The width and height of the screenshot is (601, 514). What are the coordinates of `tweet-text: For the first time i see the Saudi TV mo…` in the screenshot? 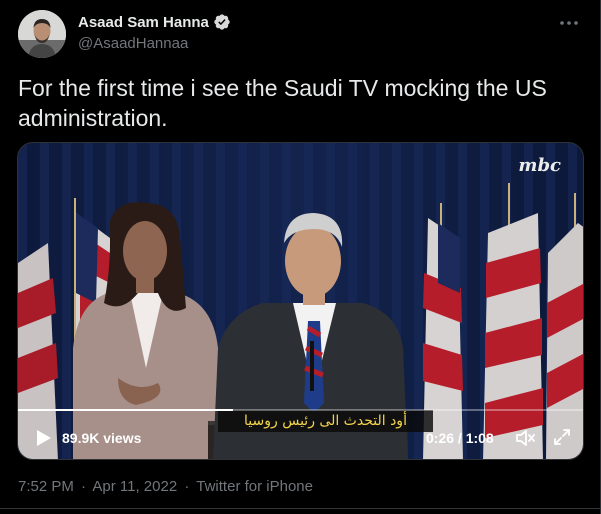 It's located at (282, 103).